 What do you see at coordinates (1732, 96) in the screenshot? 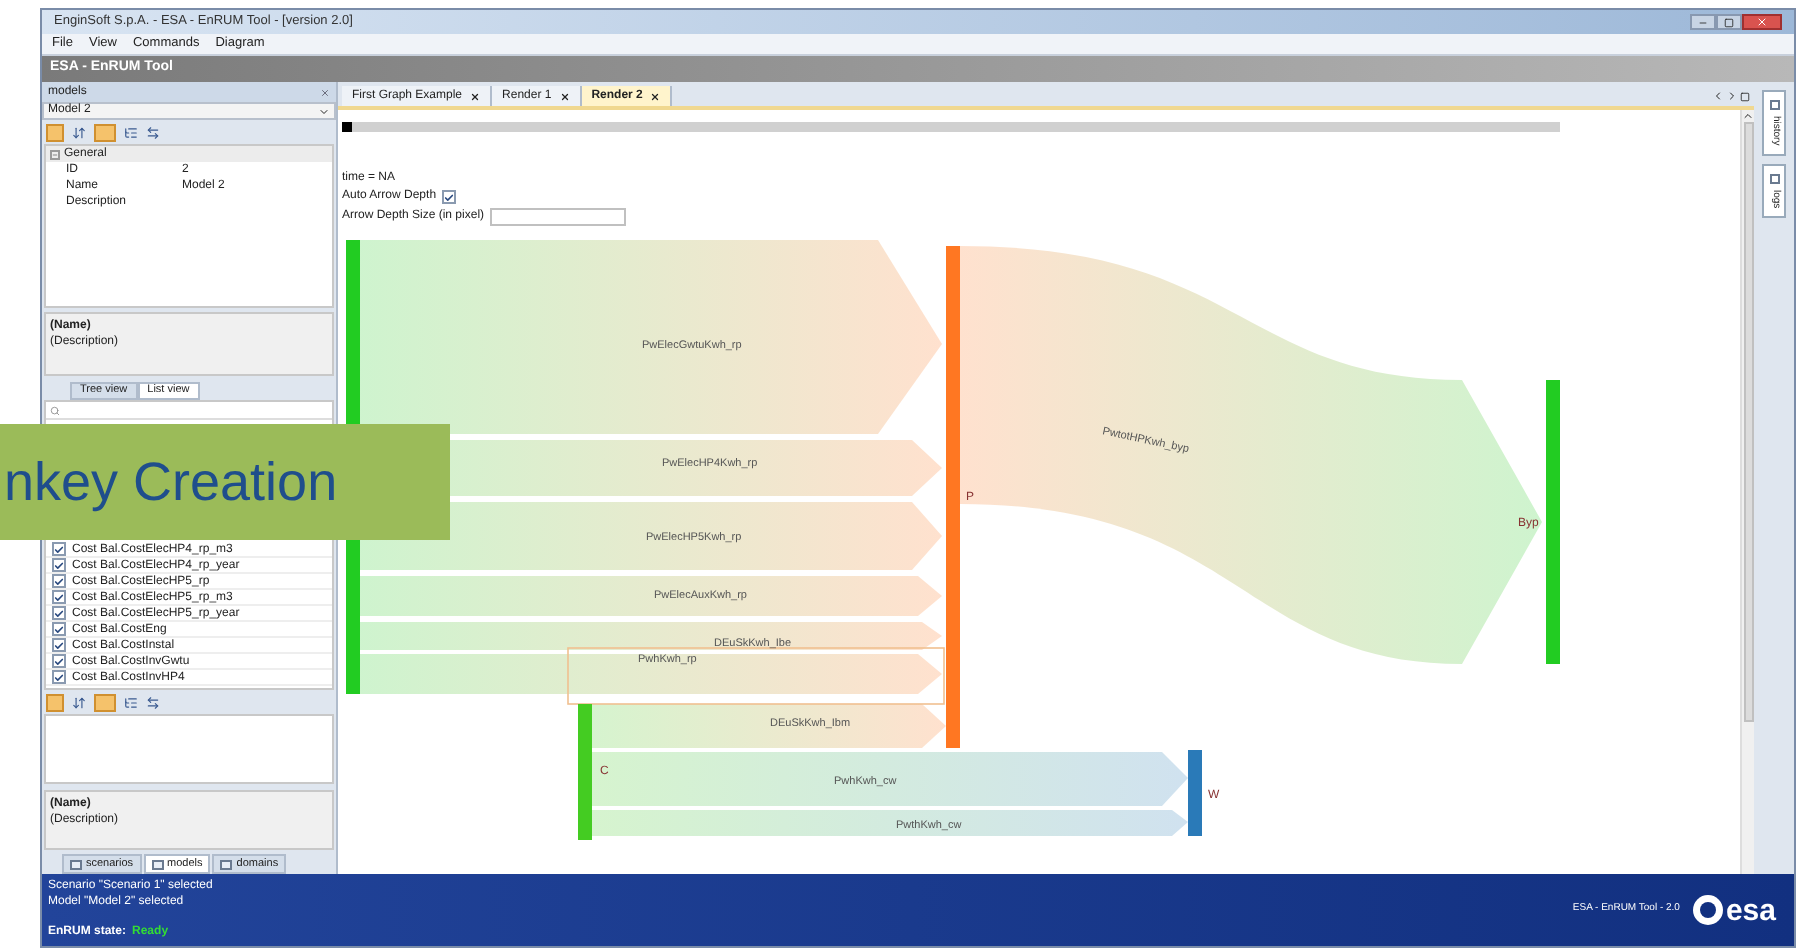
I see `scroll-right-icon` at bounding box center [1732, 96].